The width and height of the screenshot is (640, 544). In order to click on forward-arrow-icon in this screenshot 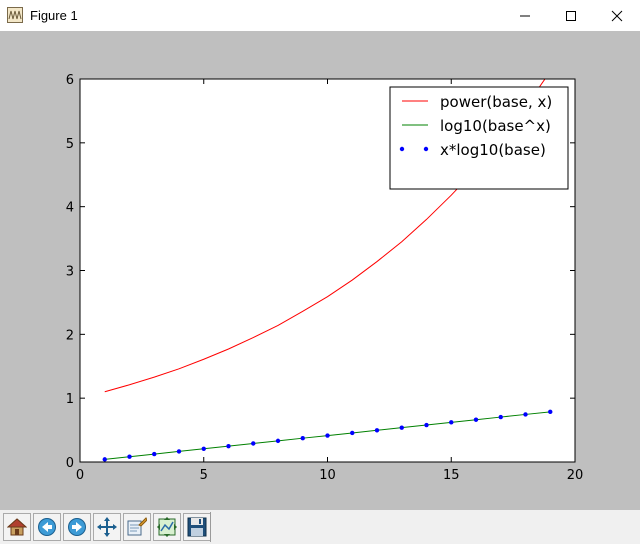, I will do `click(77, 527)`.